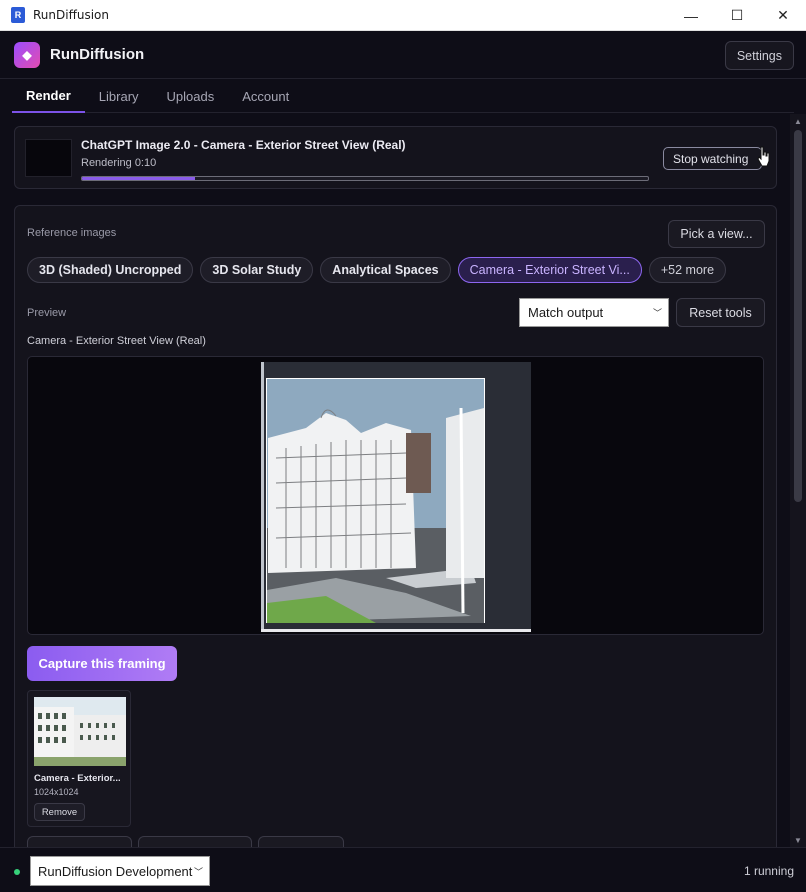 The image size is (806, 892). I want to click on running-count: 1 running, so click(768, 871).